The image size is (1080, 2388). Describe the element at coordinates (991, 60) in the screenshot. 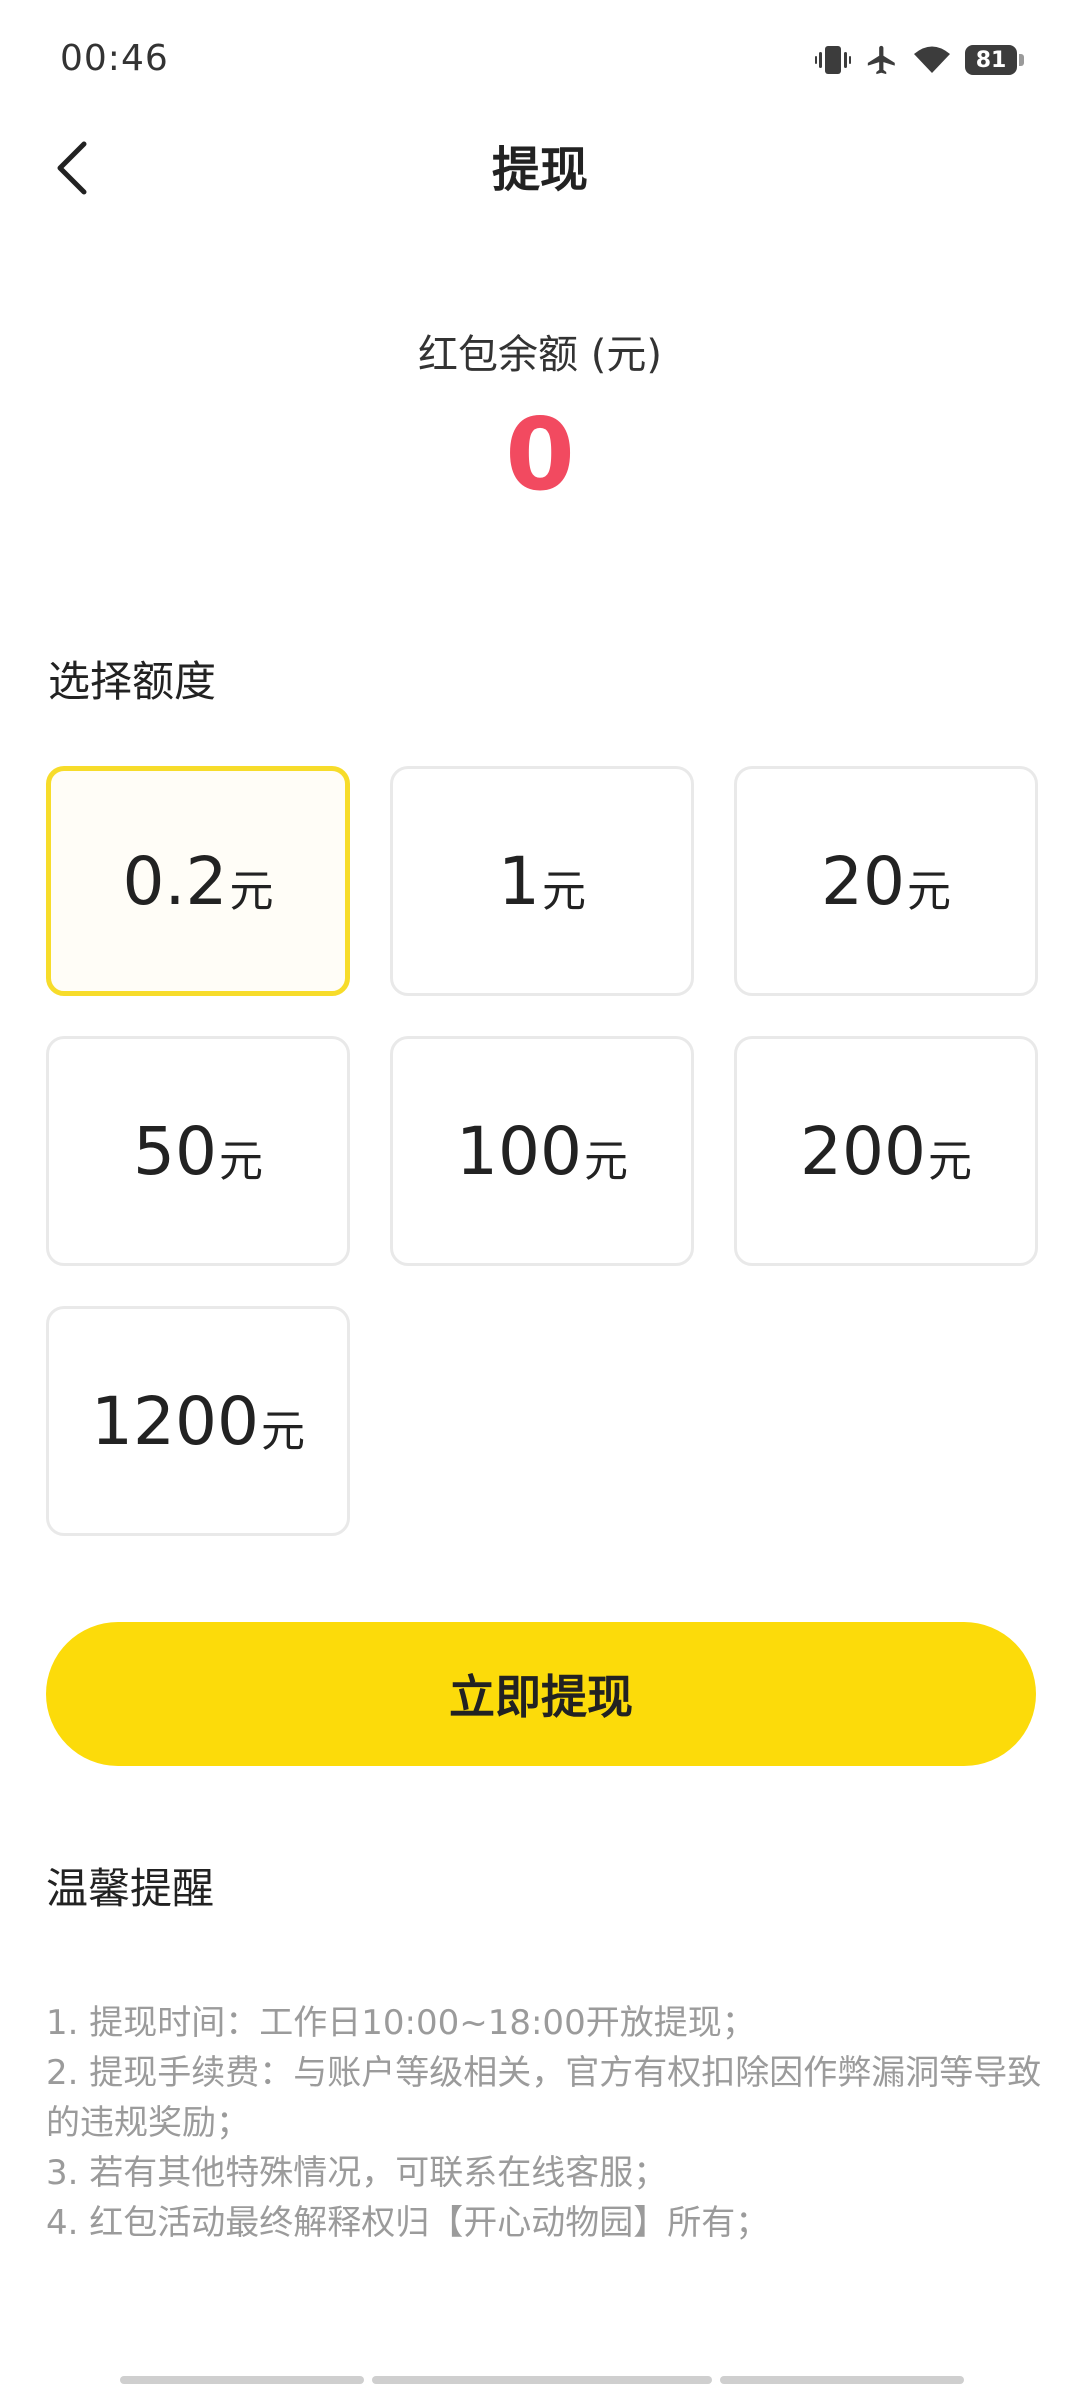

I see `battery-level: 81` at that location.